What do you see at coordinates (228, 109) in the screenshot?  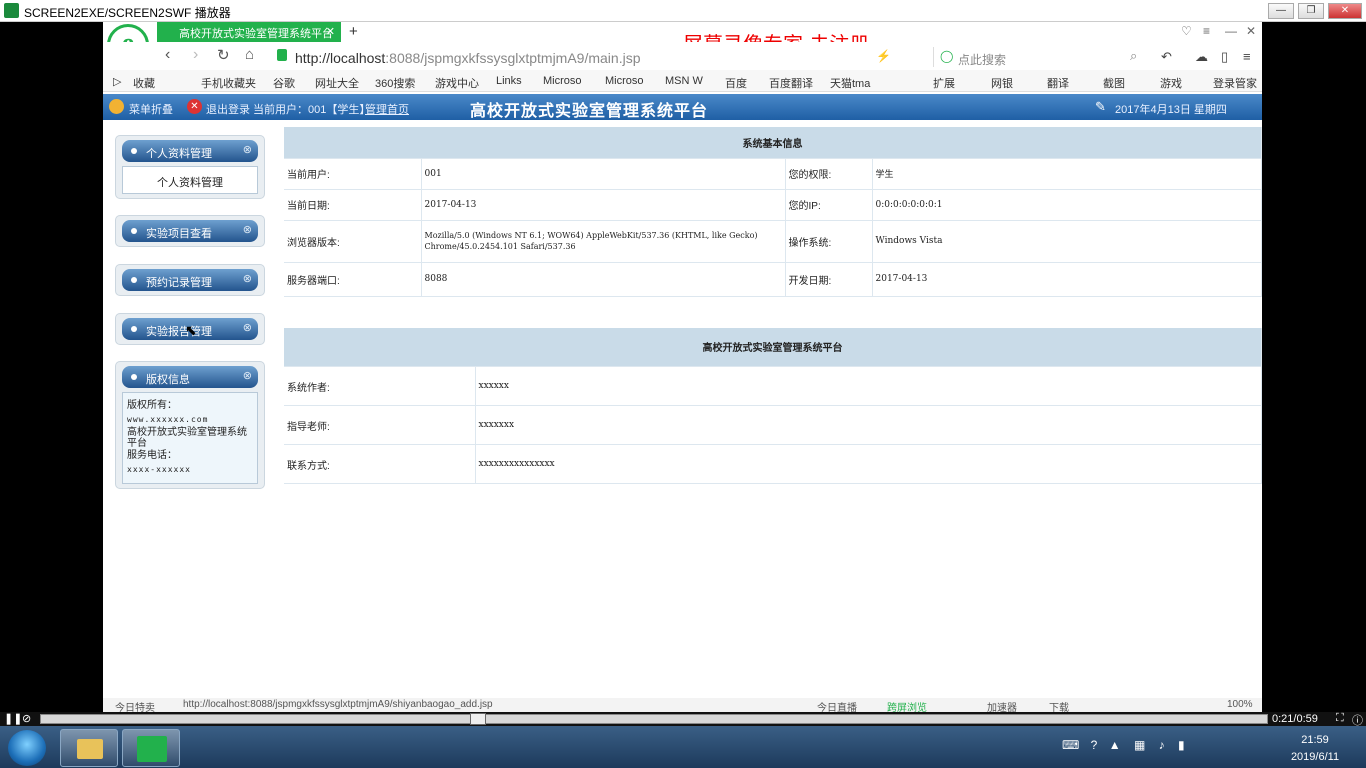 I see `logout-link: 退出登录` at bounding box center [228, 109].